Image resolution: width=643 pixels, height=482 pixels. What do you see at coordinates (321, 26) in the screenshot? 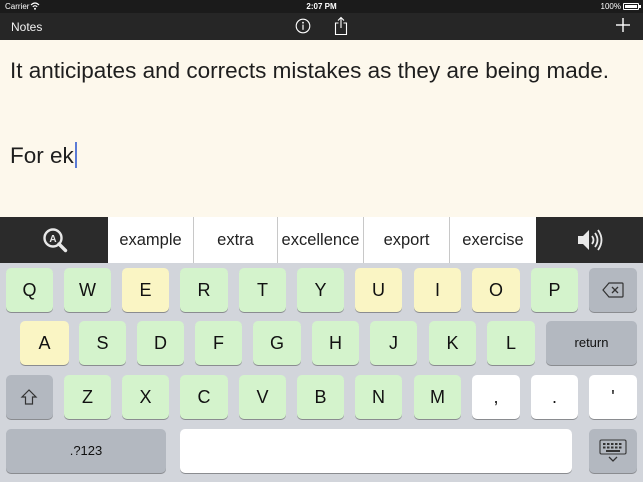
I see `nav-bar: Notes` at bounding box center [321, 26].